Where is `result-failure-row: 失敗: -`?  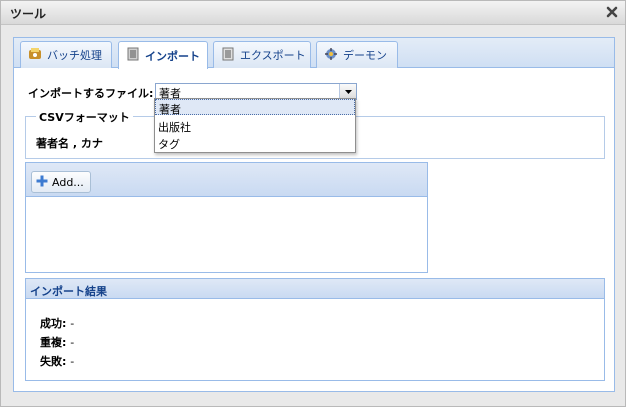
result-failure-row: 失敗: - is located at coordinates (57, 361).